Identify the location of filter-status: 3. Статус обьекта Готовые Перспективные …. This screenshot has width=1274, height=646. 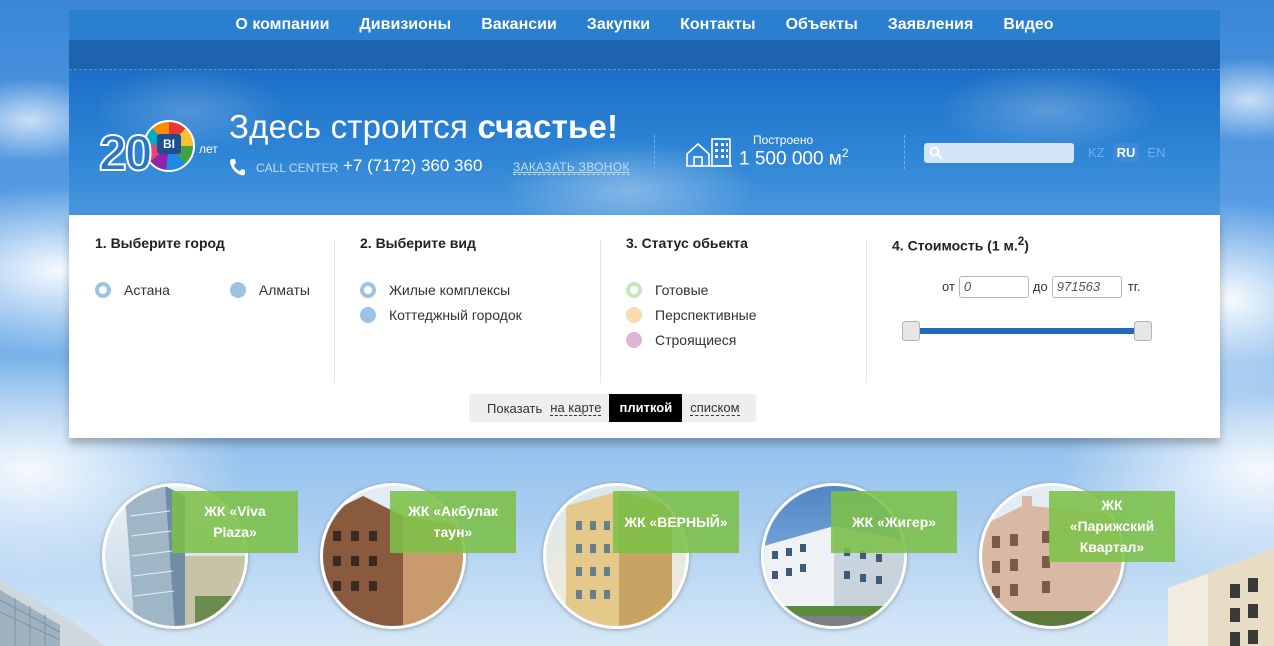
(741, 310).